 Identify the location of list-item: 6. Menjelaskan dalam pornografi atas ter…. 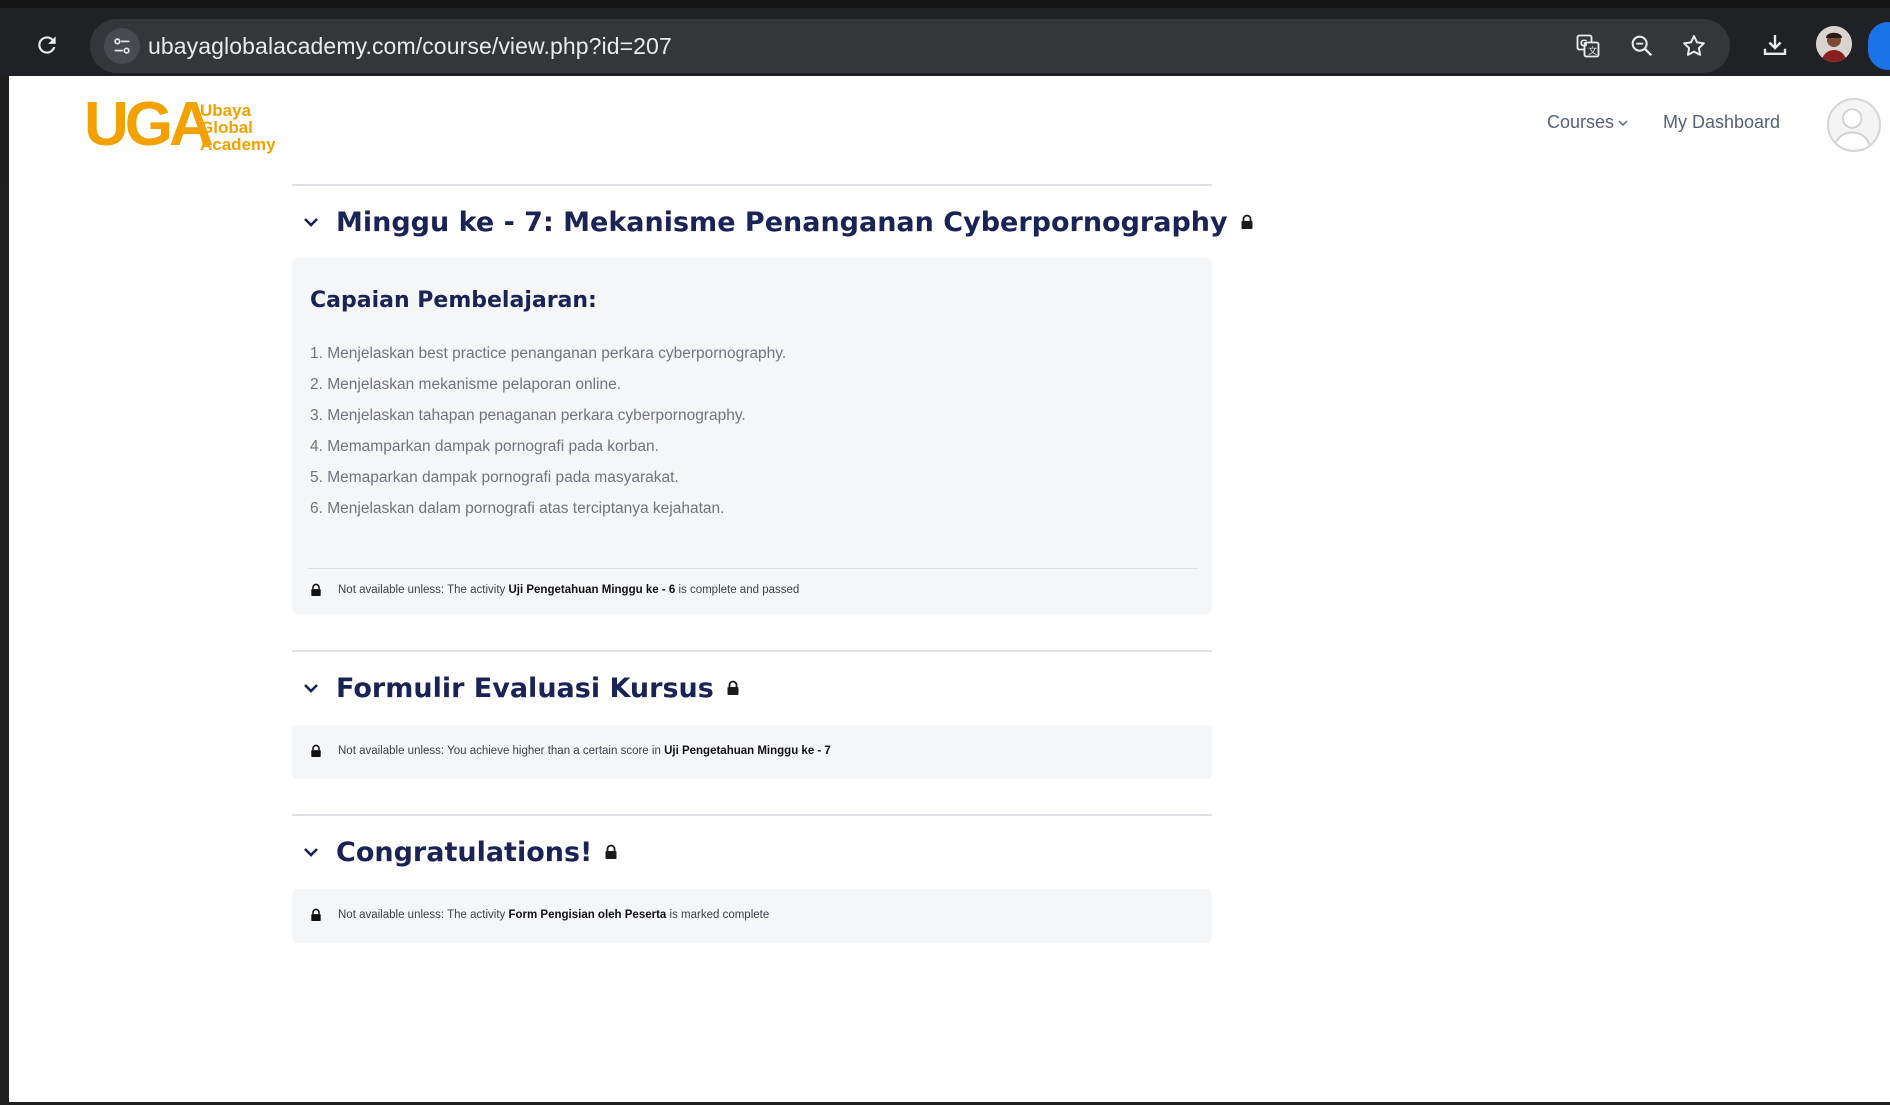
(517, 508).